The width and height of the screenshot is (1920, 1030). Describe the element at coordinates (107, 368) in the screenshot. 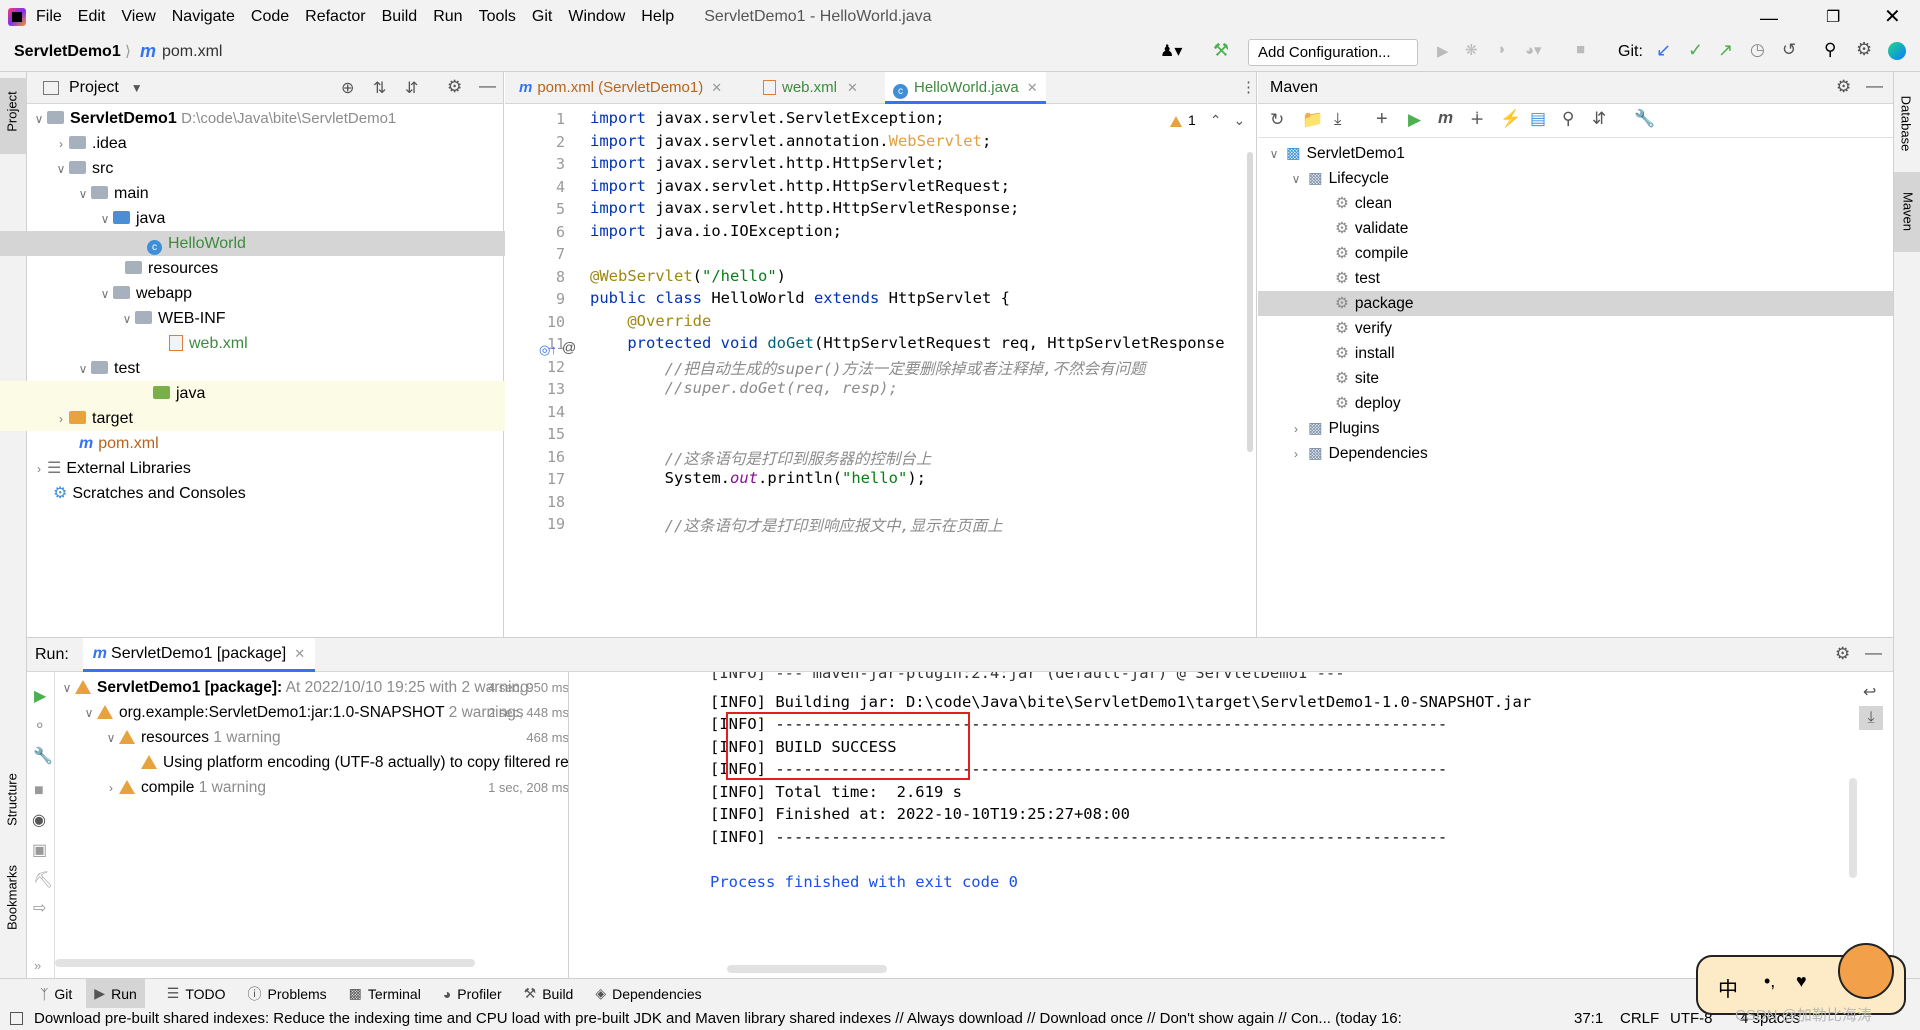

I see `tree-item-test: ∨ test` at that location.